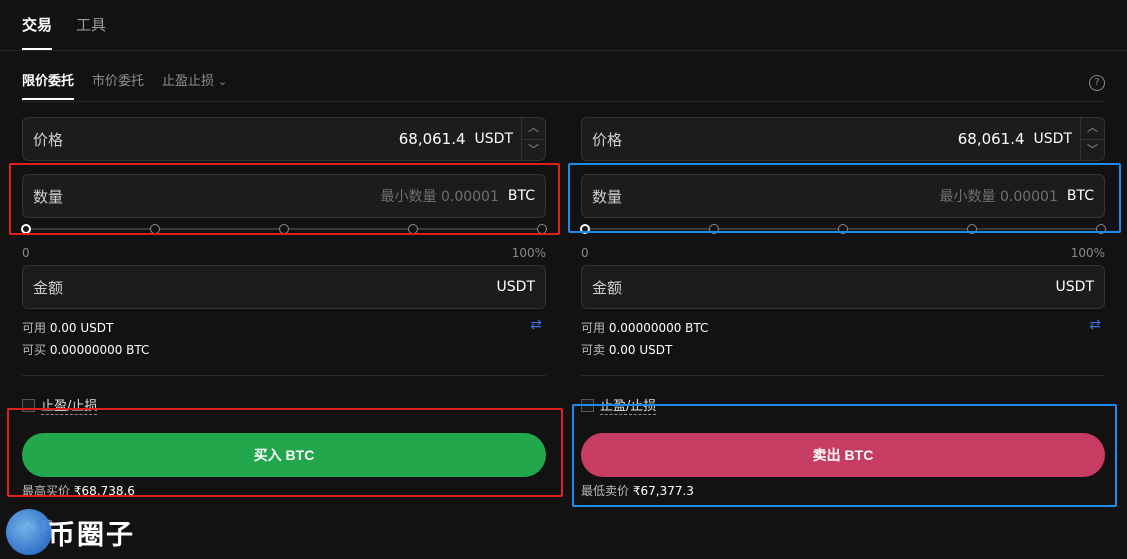 This screenshot has width=1127, height=559. What do you see at coordinates (48, 287) in the screenshot?
I see `buy-amount-label: 金额` at bounding box center [48, 287].